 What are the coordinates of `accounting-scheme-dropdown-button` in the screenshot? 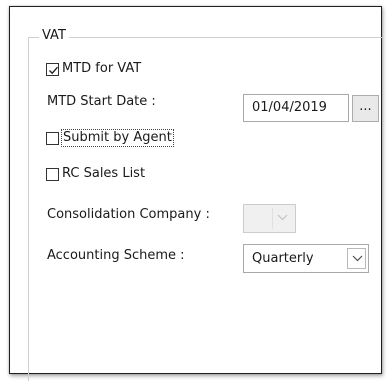 It's located at (356, 258).